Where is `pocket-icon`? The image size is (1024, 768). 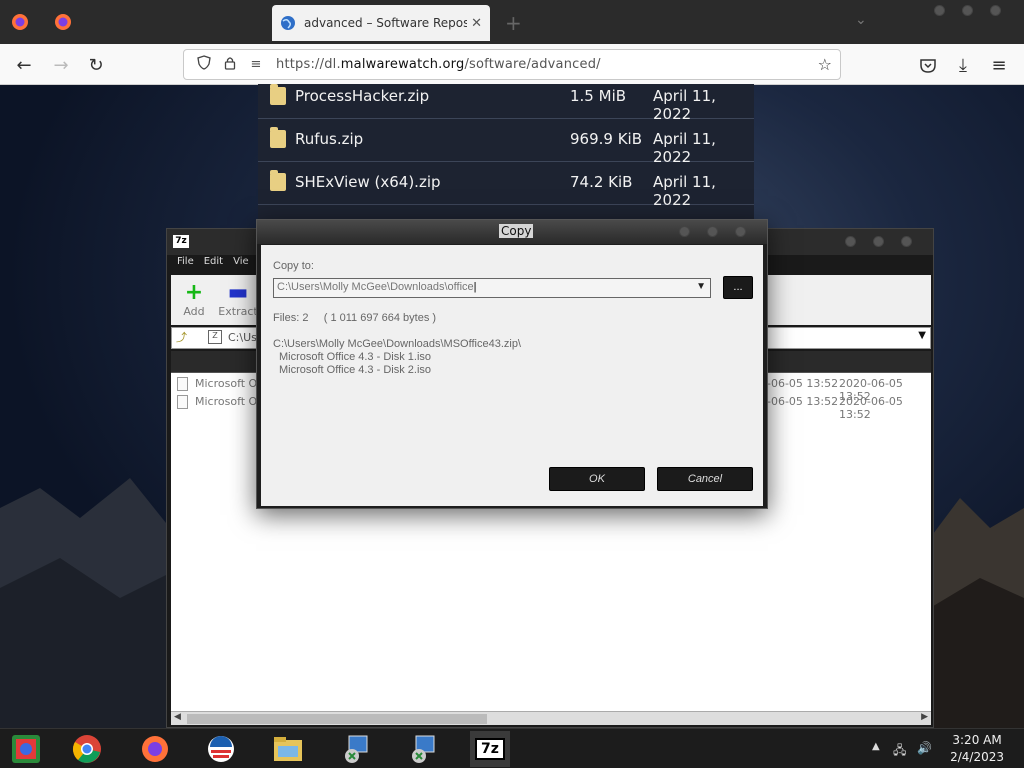
pocket-icon is located at coordinates (928, 65).